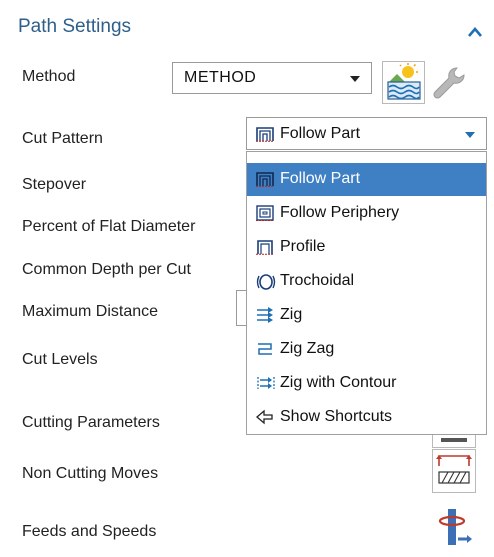 Image resolution: width=494 pixels, height=557 pixels. I want to click on cutting-parameters-label: Cutting Parameters, so click(91, 422).